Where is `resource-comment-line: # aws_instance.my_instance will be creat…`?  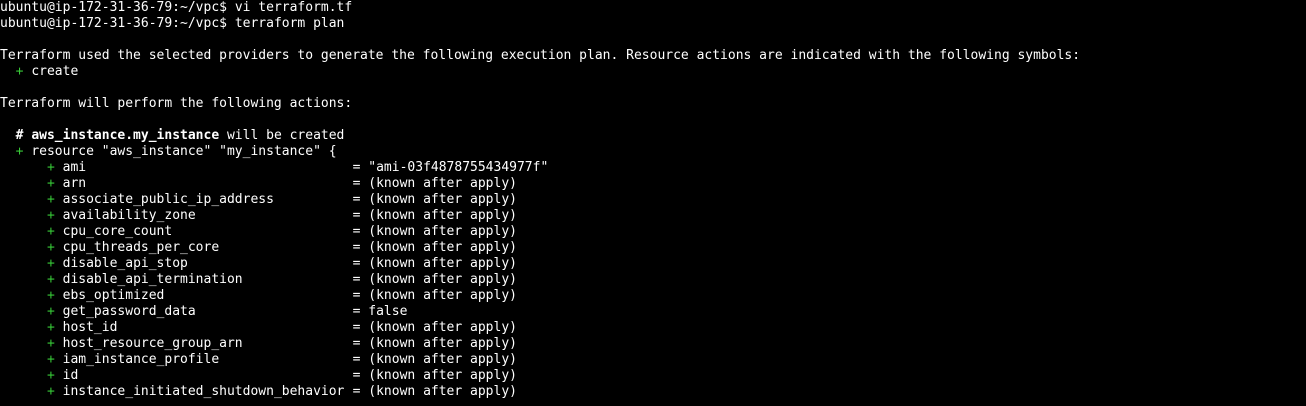 resource-comment-line: # aws_instance.my_instance will be creat… is located at coordinates (653, 136).